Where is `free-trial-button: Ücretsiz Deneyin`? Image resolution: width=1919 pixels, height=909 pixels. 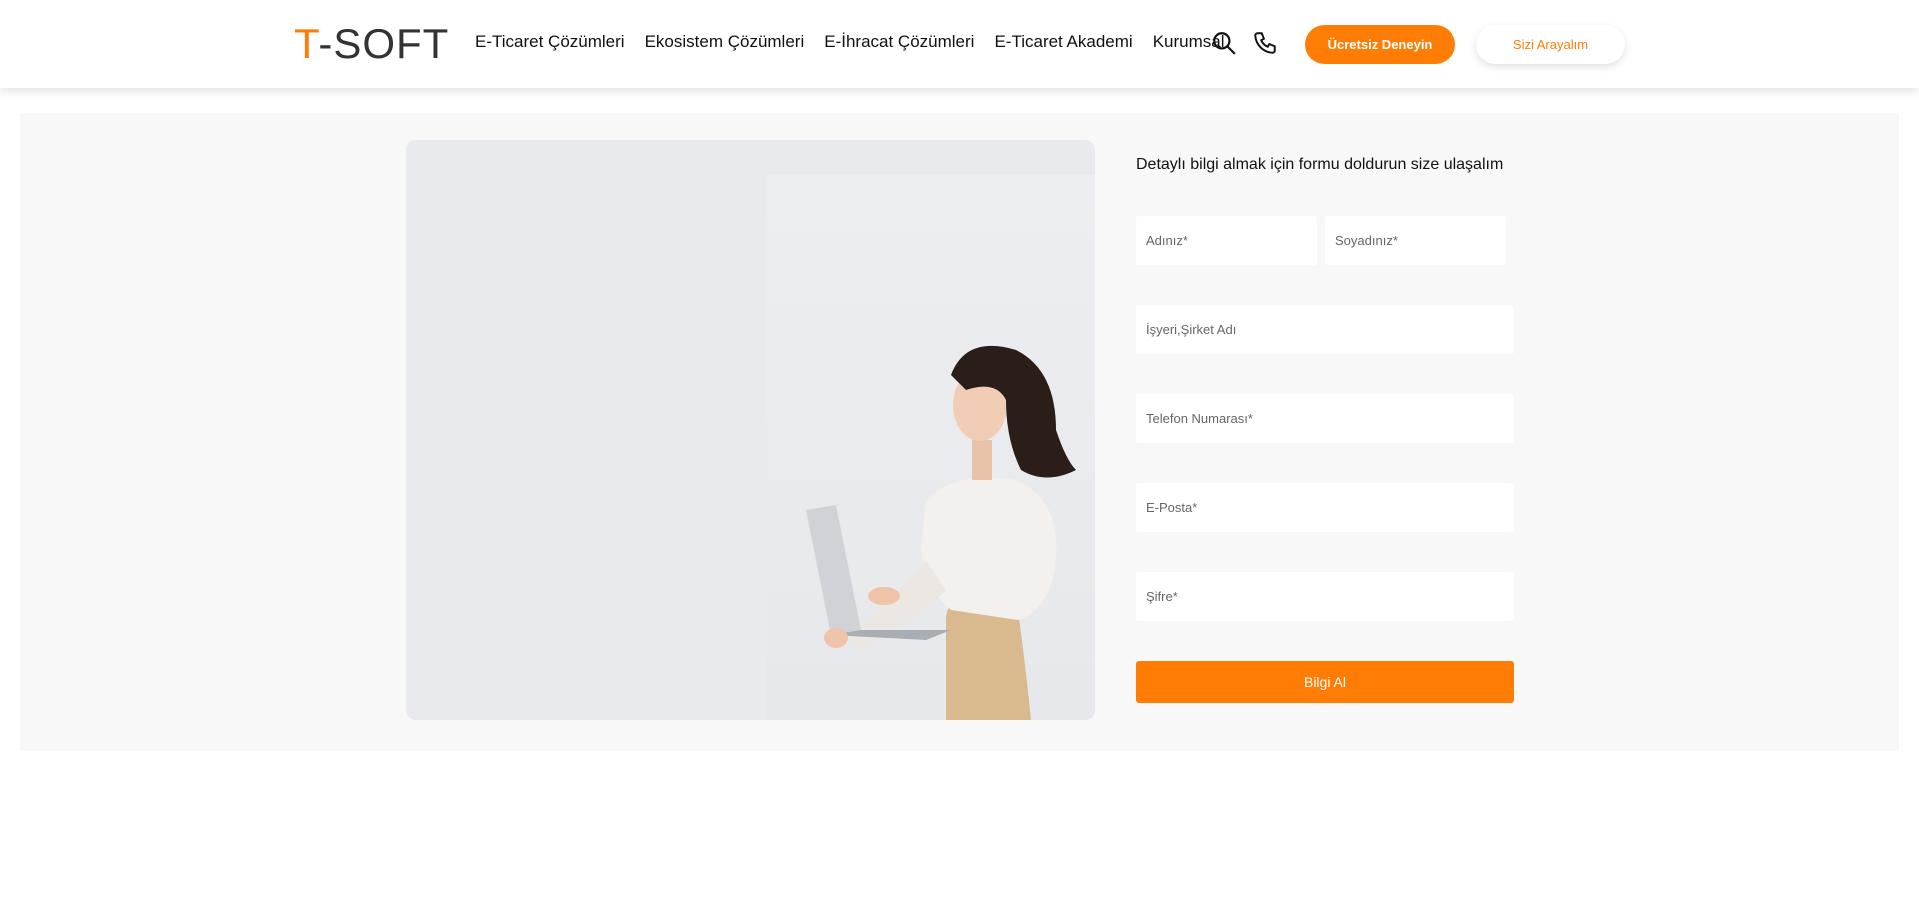 free-trial-button: Ücretsiz Deneyin is located at coordinates (1380, 44).